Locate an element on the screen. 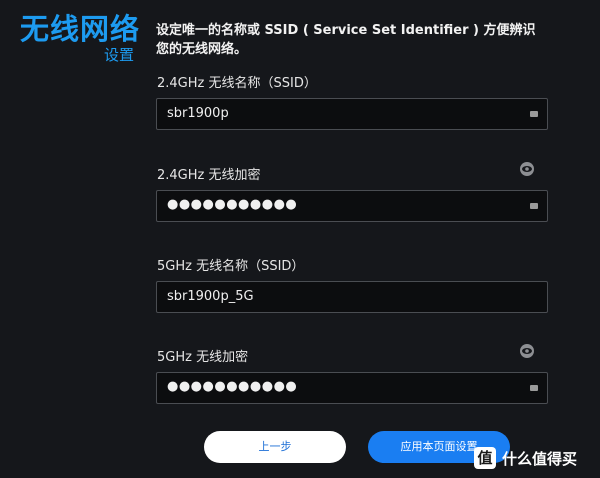  ssid-5-value: sbr1900p_5G is located at coordinates (210, 296).